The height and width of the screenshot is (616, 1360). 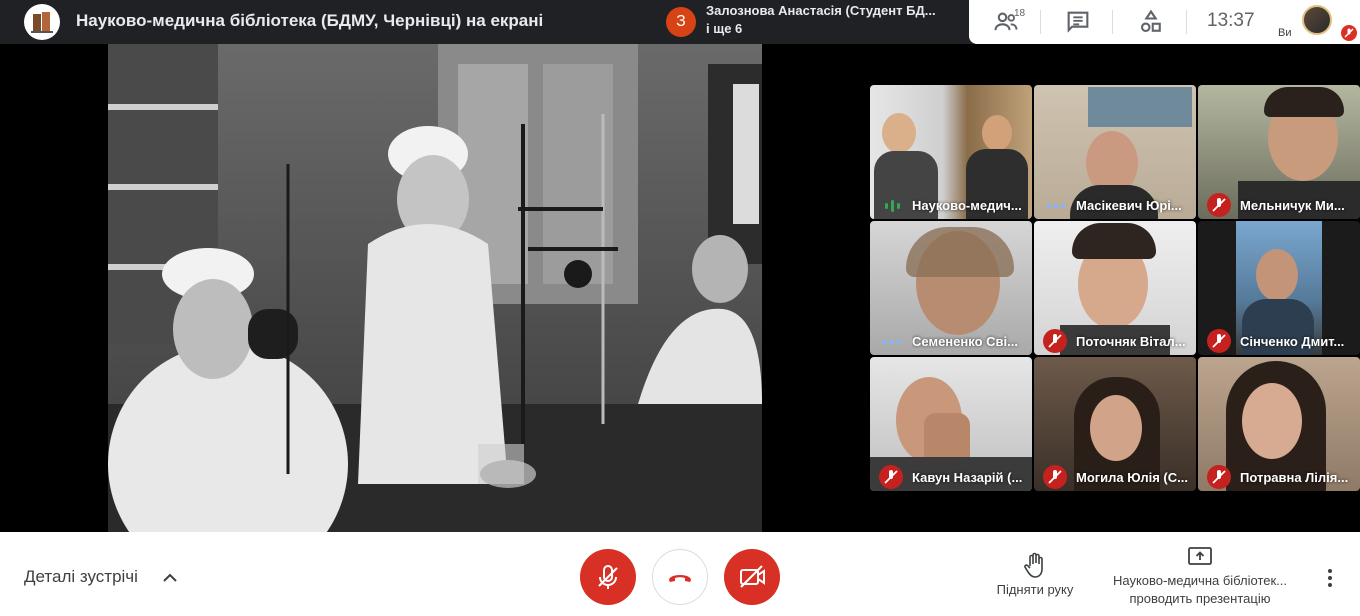 What do you see at coordinates (1200, 598) in the screenshot?
I see `presenting-label: проводить презентацію` at bounding box center [1200, 598].